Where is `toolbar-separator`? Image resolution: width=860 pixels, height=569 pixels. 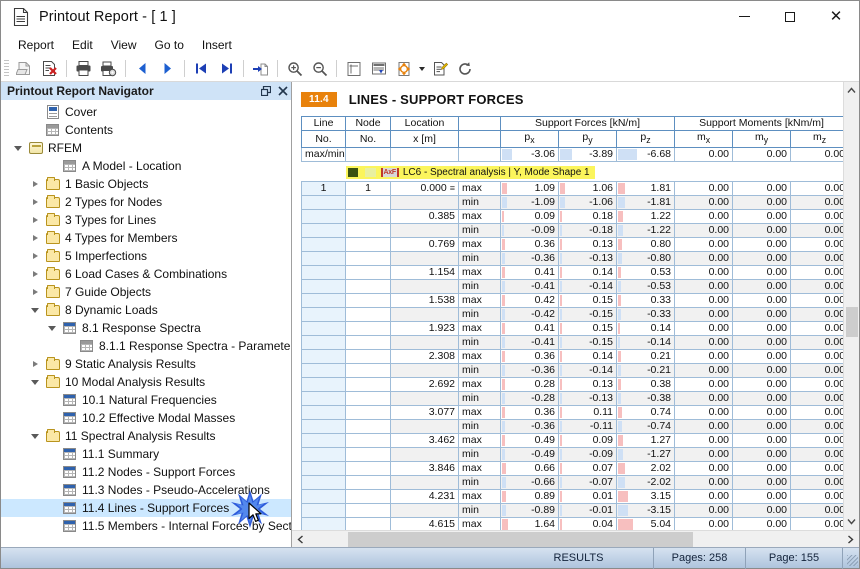
toolbar-separator is located at coordinates (66, 68).